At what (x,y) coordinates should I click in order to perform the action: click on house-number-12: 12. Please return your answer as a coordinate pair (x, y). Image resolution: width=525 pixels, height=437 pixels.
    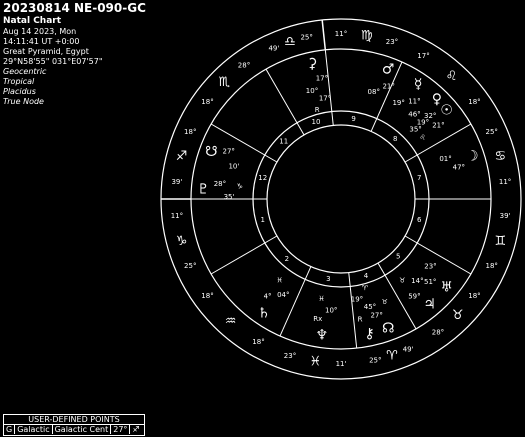
    Looking at the image, I should click on (262, 178).